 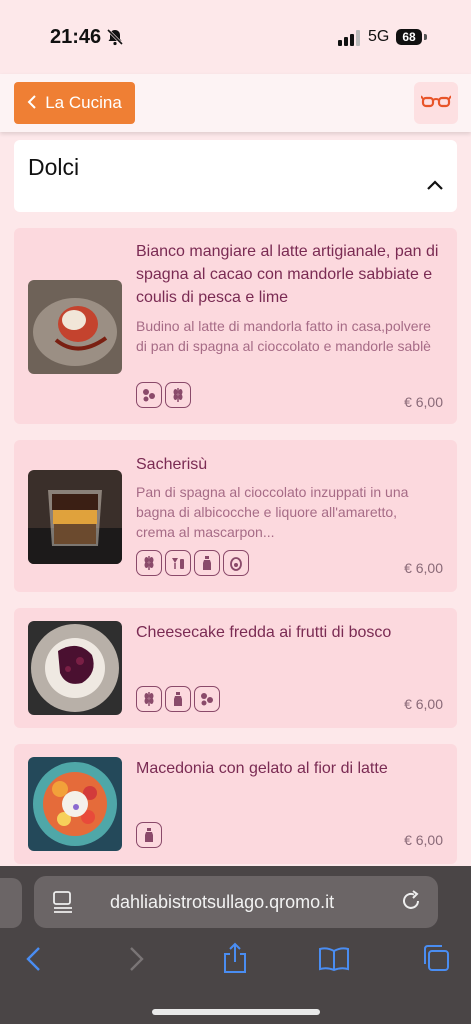 I want to click on dish-name: Cheesecake fredda ai frutti di bosco, so click(x=264, y=632).